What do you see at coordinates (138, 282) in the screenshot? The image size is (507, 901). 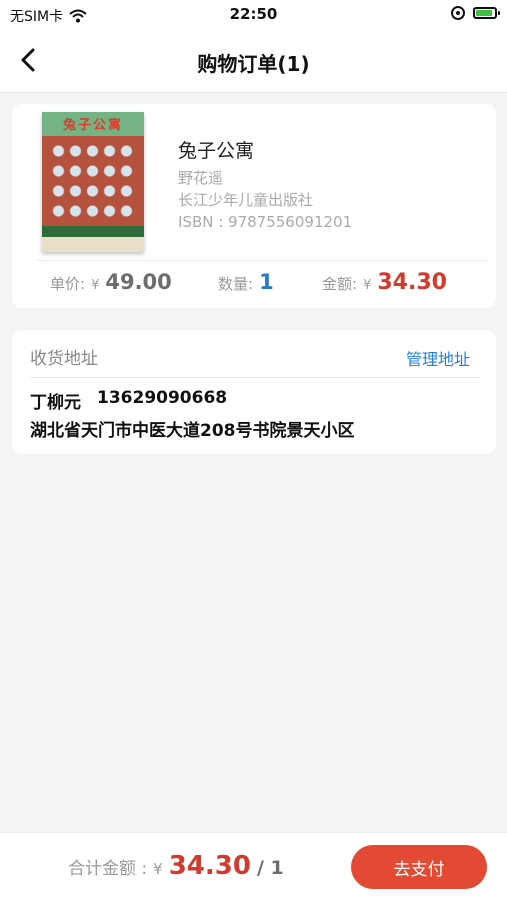 I see `unit-price-value: 49.00` at bounding box center [138, 282].